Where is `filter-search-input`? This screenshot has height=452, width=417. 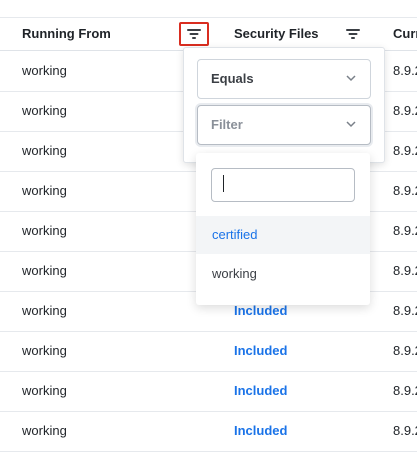 filter-search-input is located at coordinates (283, 185).